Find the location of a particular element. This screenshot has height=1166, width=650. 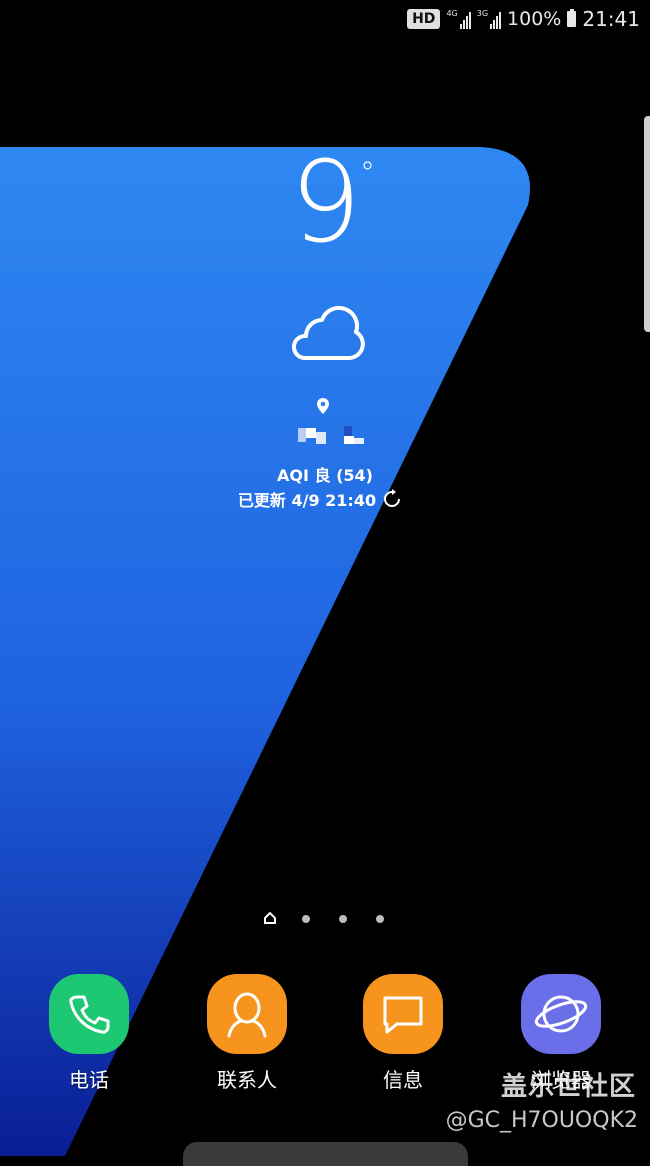

degree-symbol: ° is located at coordinates (367, 173).